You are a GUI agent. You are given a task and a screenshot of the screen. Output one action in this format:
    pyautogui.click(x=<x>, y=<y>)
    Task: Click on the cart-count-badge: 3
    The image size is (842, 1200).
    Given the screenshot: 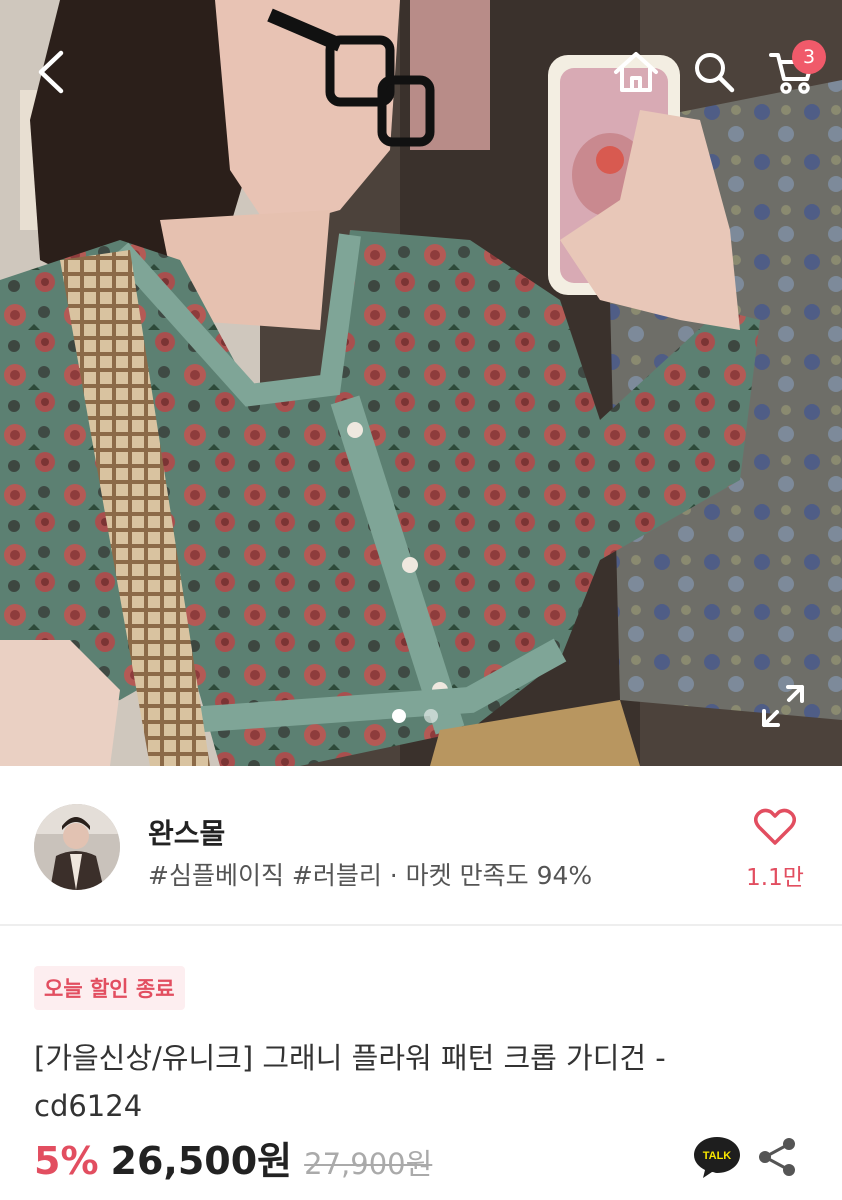 What is the action you would take?
    pyautogui.click(x=809, y=57)
    